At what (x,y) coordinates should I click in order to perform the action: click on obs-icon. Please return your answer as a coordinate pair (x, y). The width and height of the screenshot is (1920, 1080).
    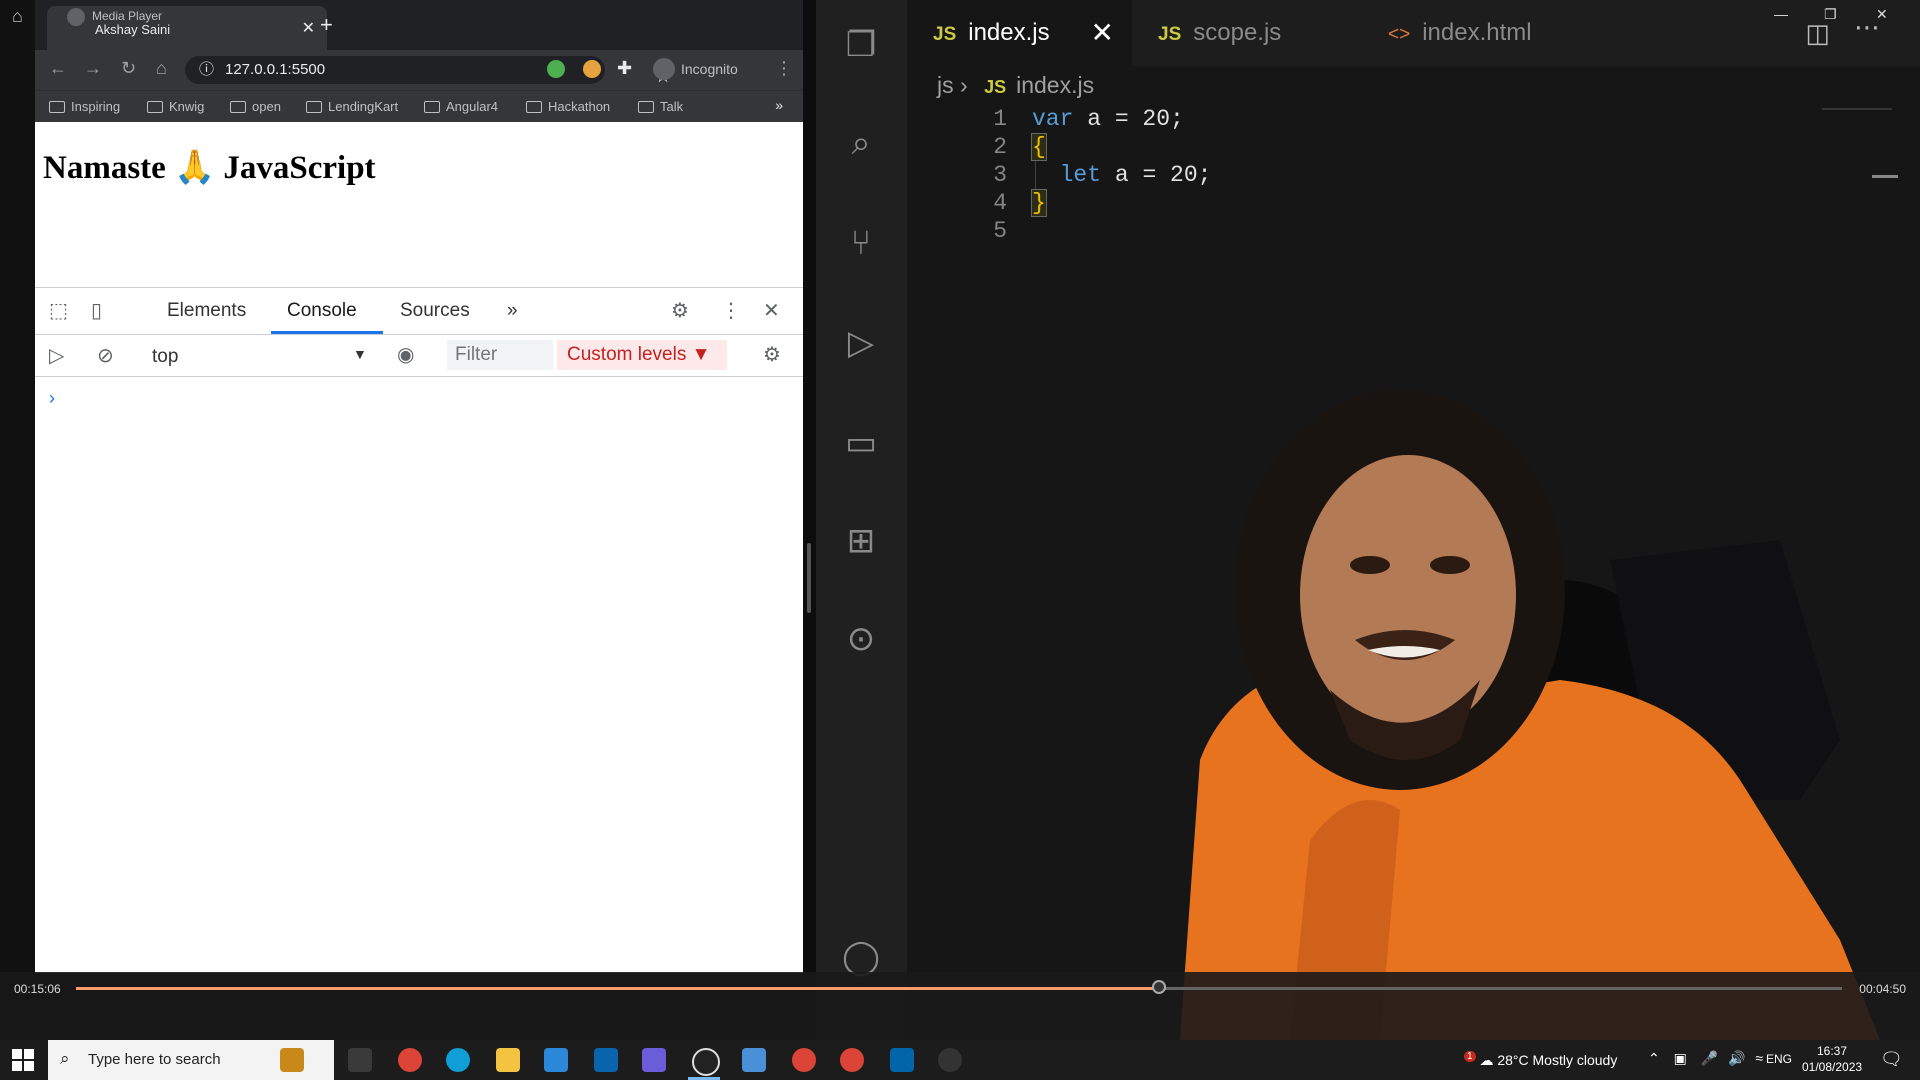
    Looking at the image, I should click on (950, 1060).